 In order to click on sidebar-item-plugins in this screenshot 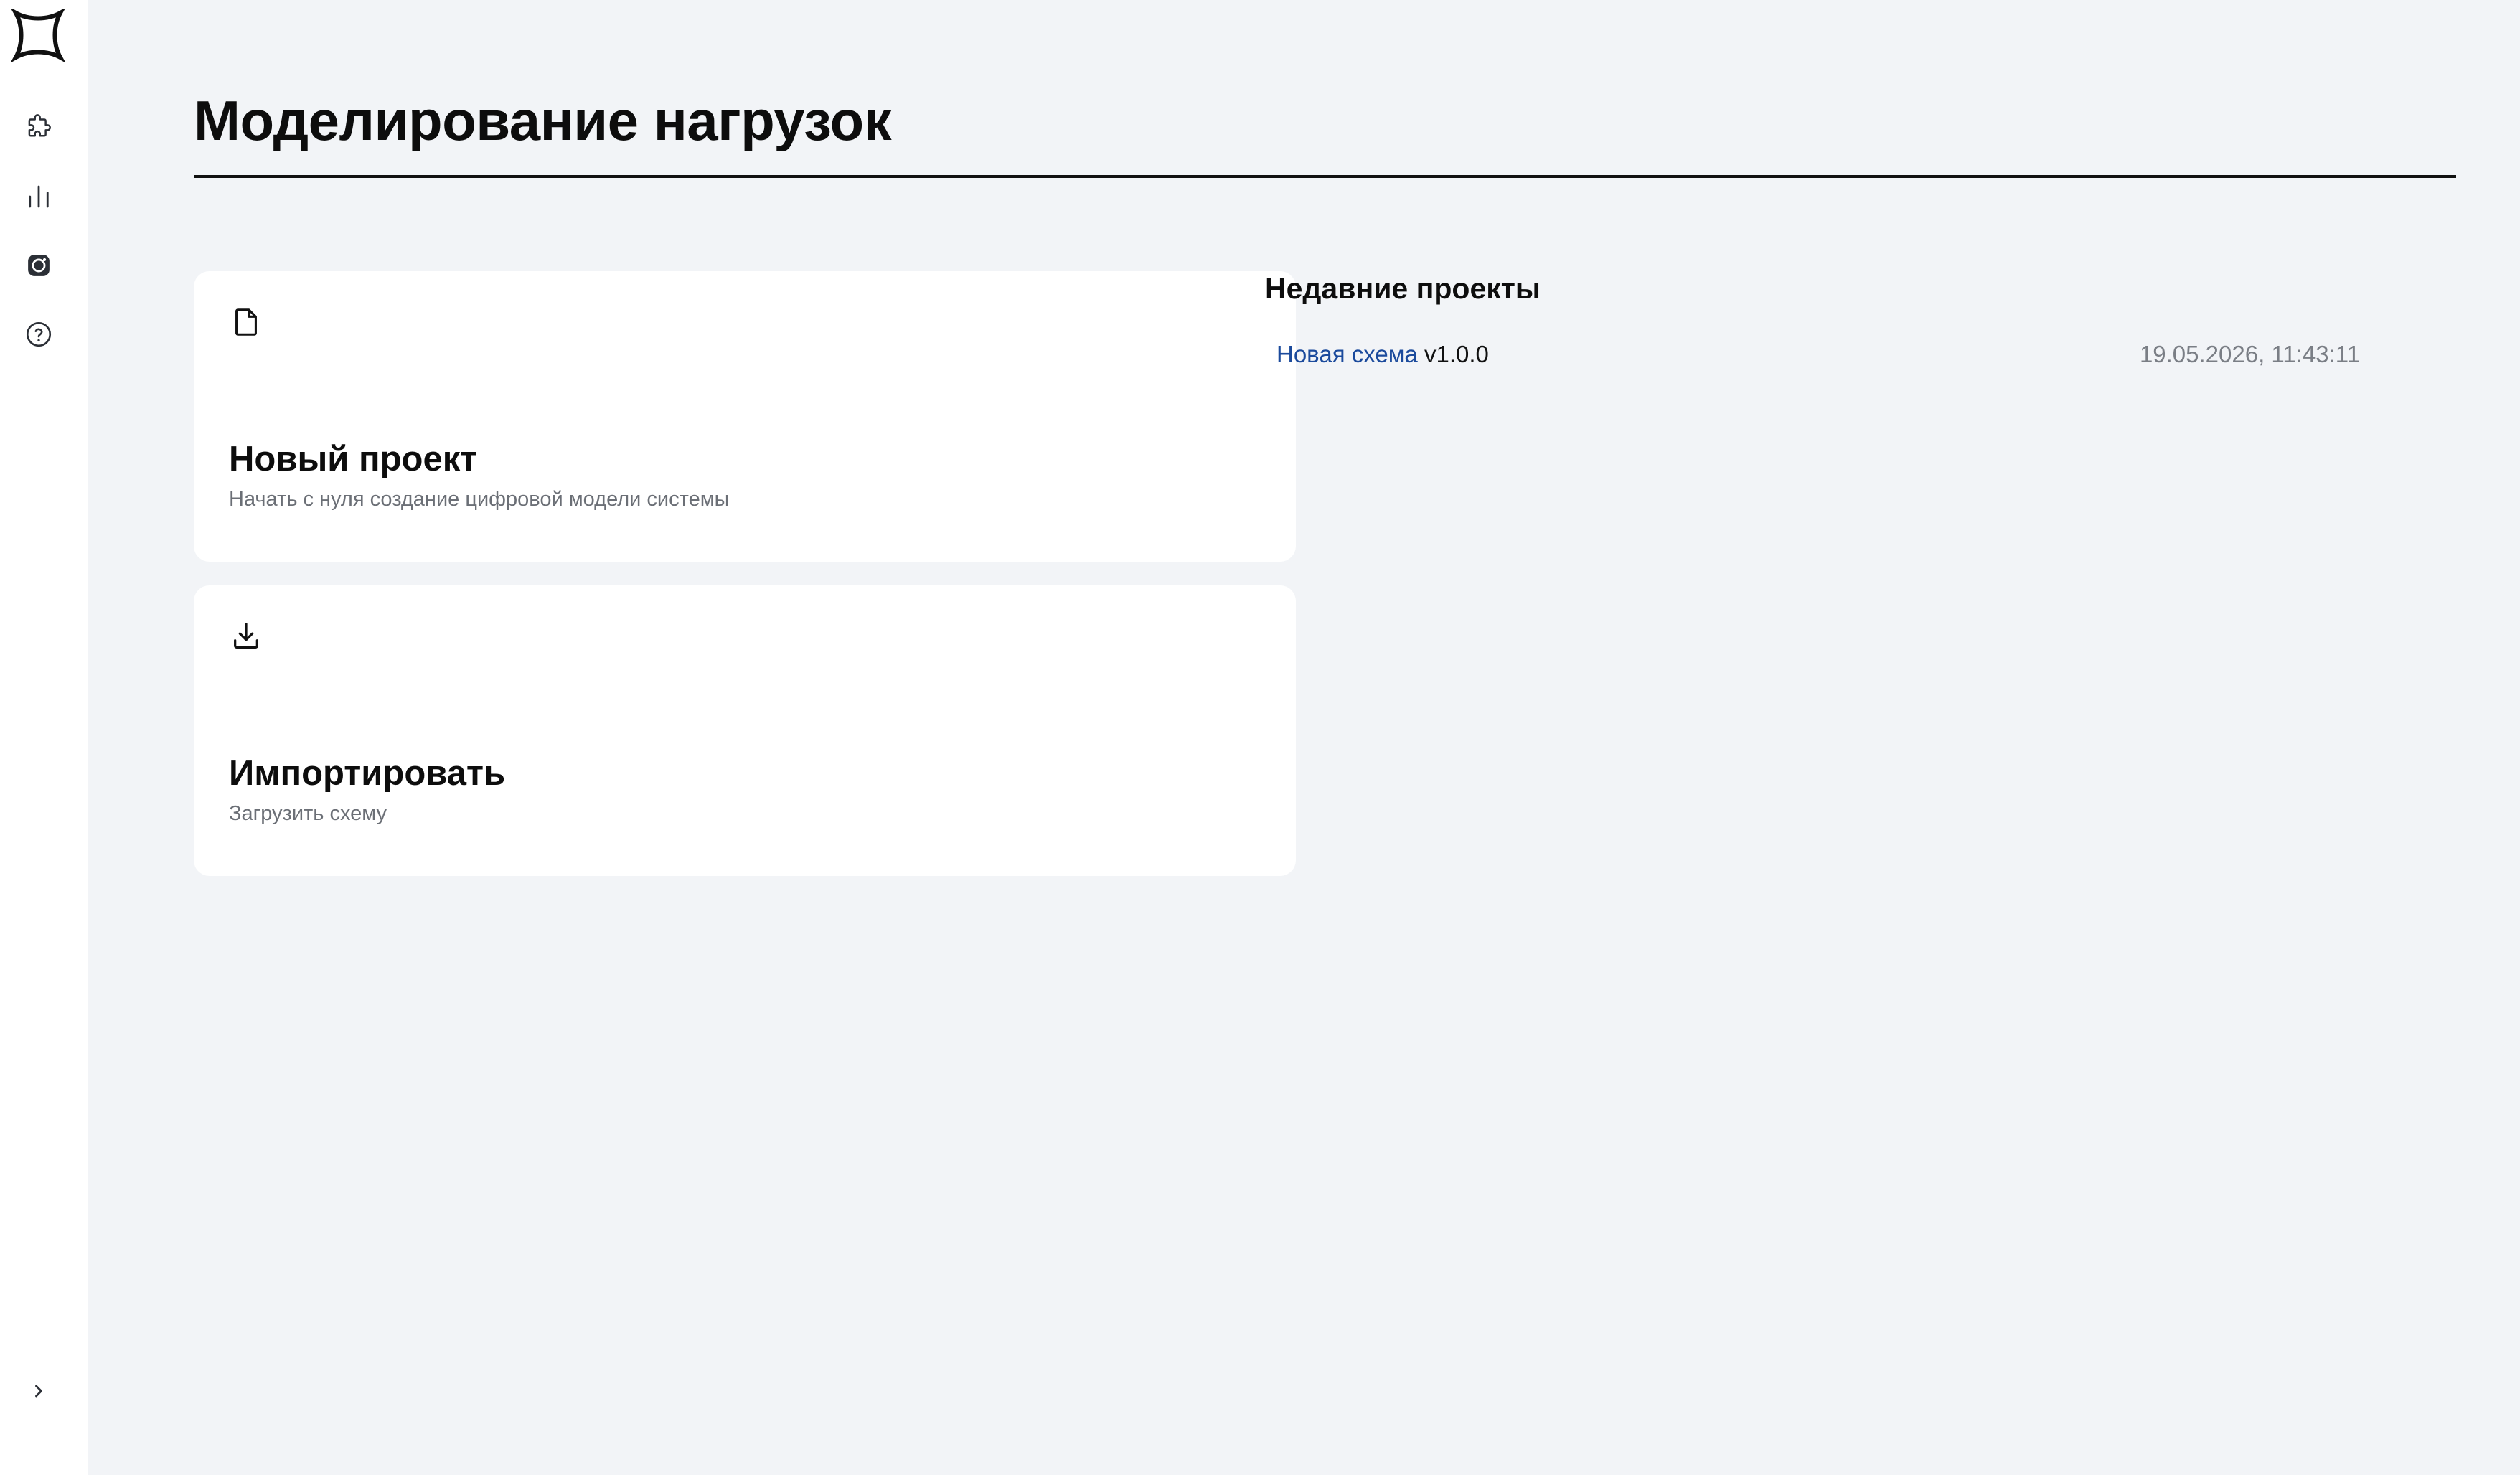, I will do `click(39, 127)`.